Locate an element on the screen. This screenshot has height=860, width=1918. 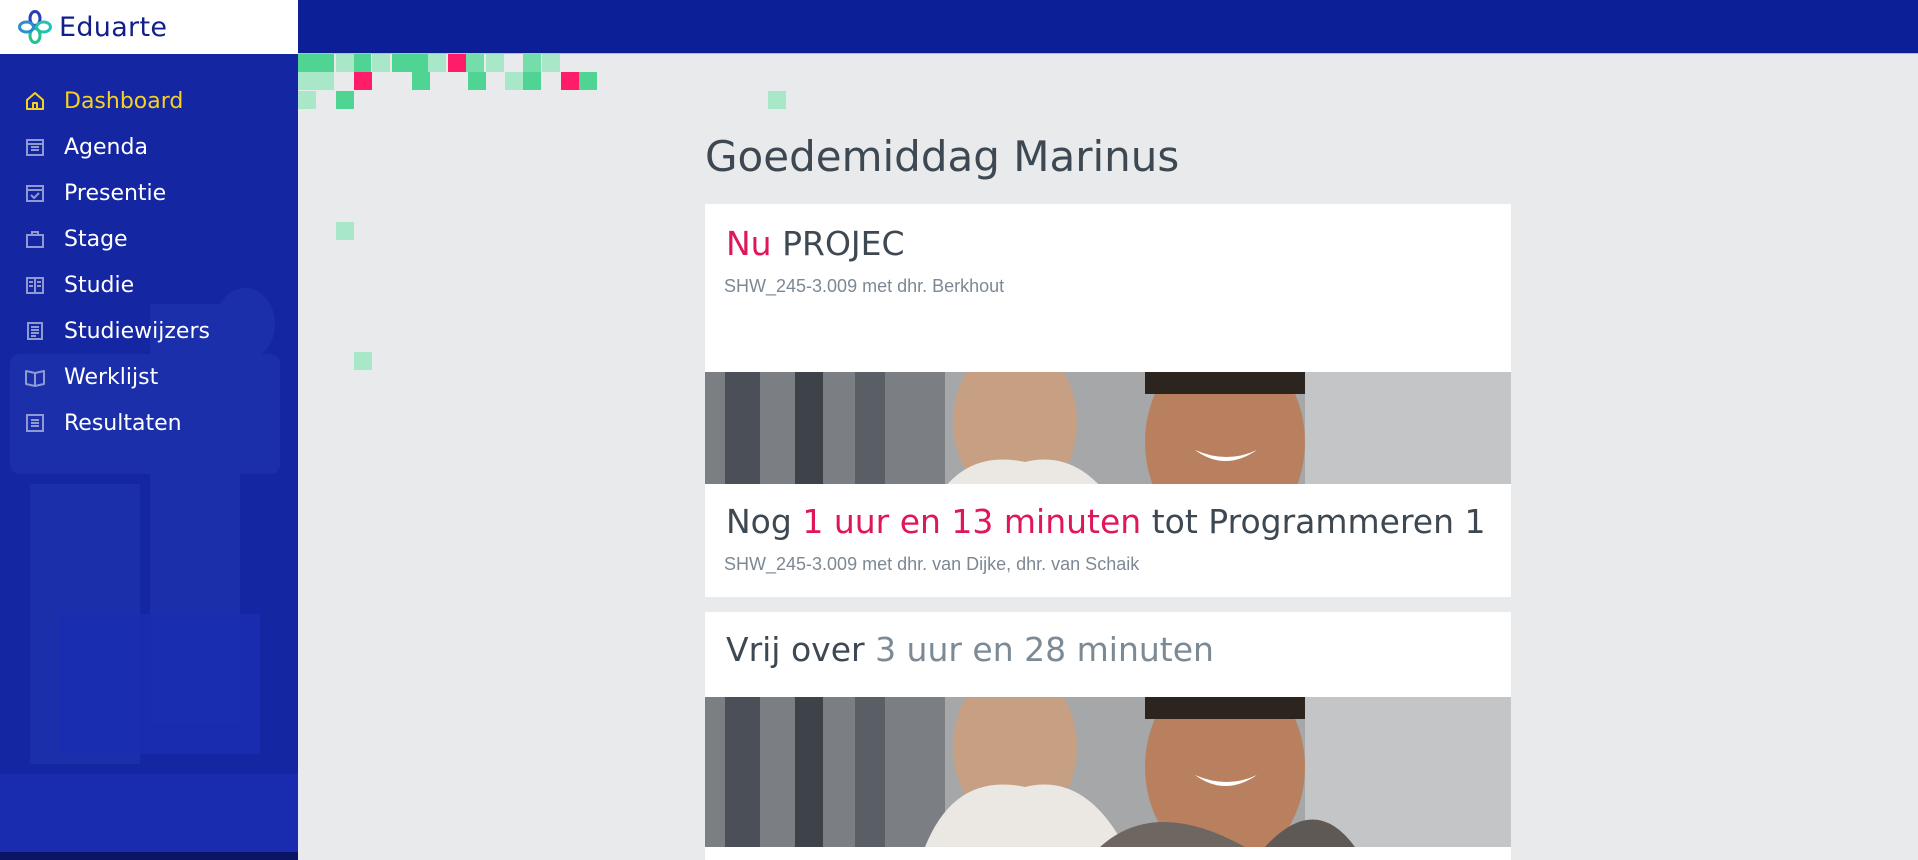
app-name: Eduarte is located at coordinates (113, 27).